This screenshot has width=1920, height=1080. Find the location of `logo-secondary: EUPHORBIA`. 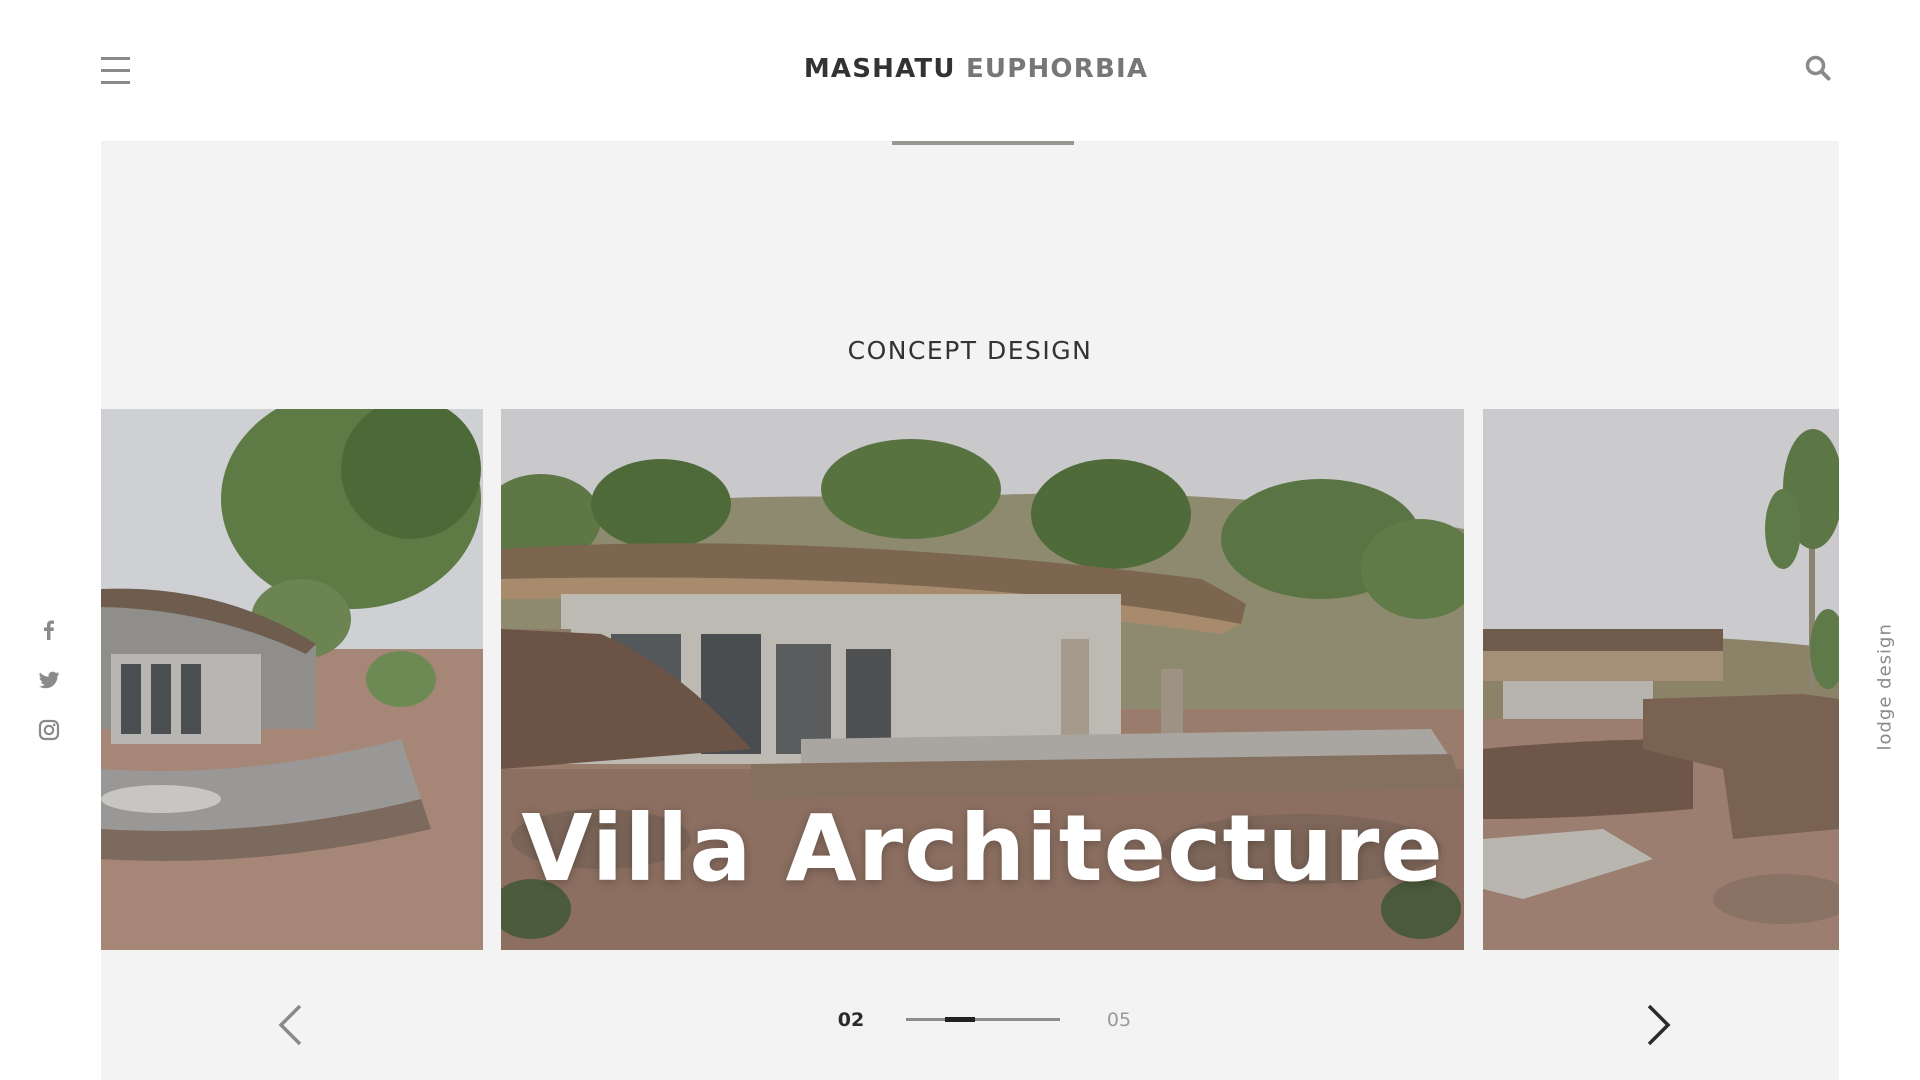

logo-secondary: EUPHORBIA is located at coordinates (1057, 69).